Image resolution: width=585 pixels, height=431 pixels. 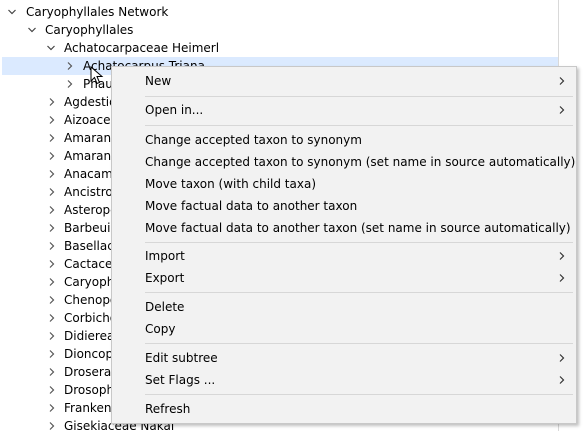 What do you see at coordinates (230, 184) in the screenshot?
I see `menu-item-label: Move taxon (with child taxa)` at bounding box center [230, 184].